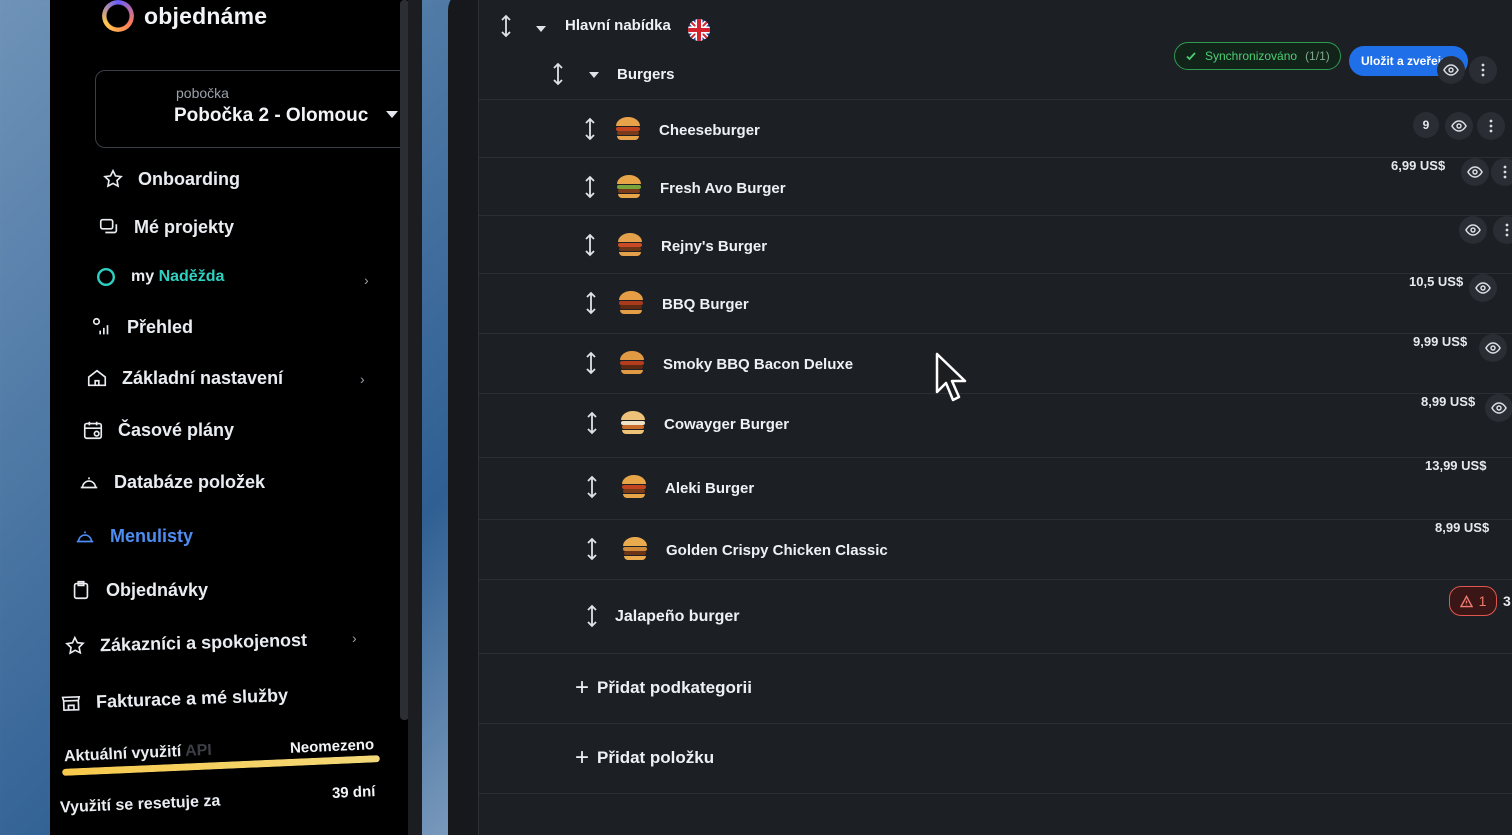 This screenshot has width=1512, height=835. Describe the element at coordinates (152, 535) in the screenshot. I see `nav-label: Menulisty` at that location.